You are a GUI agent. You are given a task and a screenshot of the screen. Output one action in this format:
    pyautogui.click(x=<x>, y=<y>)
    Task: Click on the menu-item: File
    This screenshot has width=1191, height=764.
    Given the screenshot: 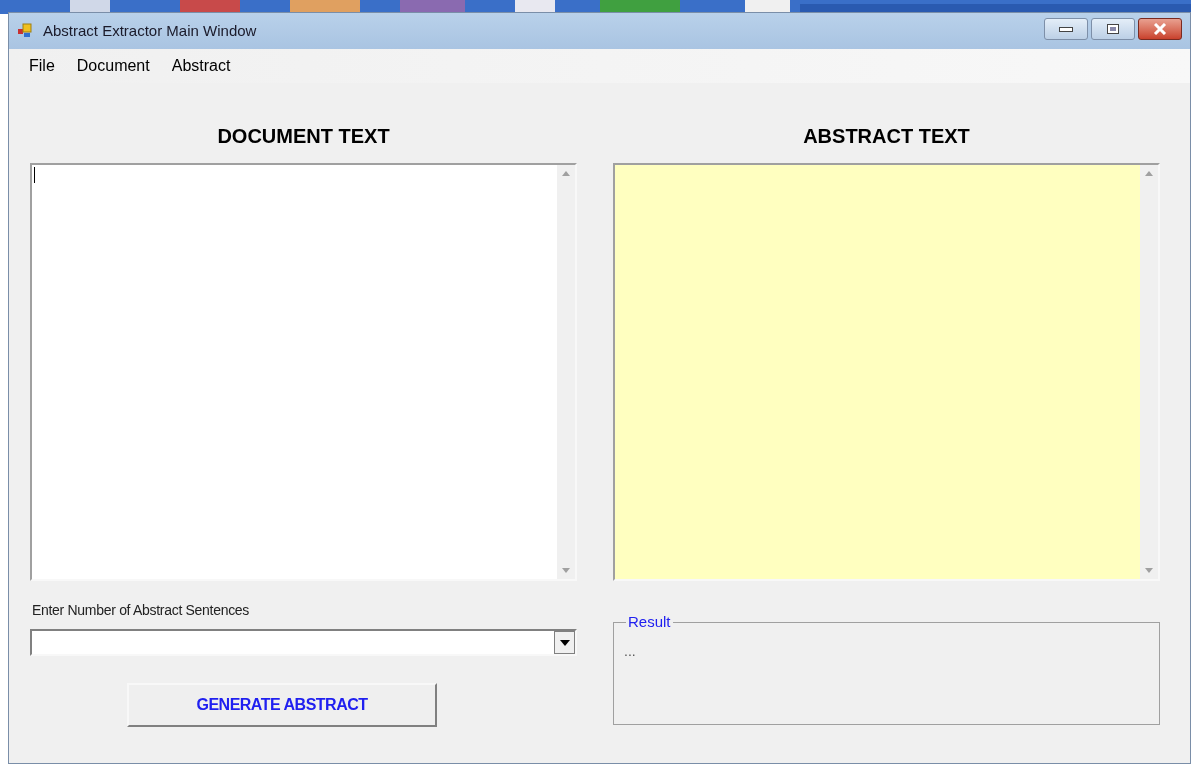 What is the action you would take?
    pyautogui.click(x=42, y=66)
    